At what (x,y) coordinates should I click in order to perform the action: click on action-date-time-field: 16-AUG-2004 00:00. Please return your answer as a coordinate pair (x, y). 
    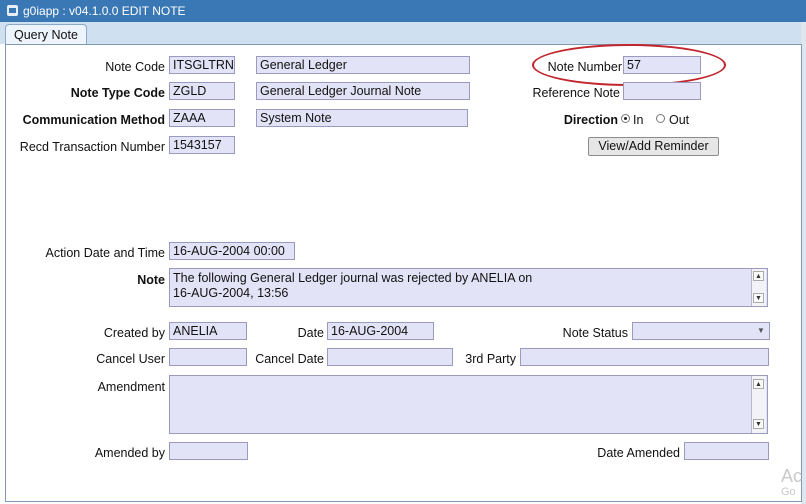
    Looking at the image, I should click on (232, 251).